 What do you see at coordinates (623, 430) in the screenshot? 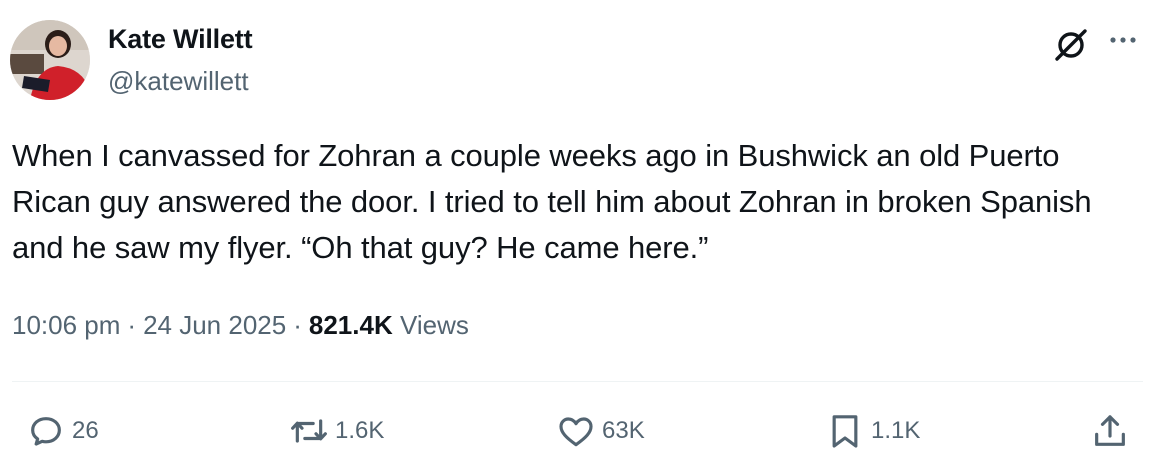
I see `like-count: 63K` at bounding box center [623, 430].